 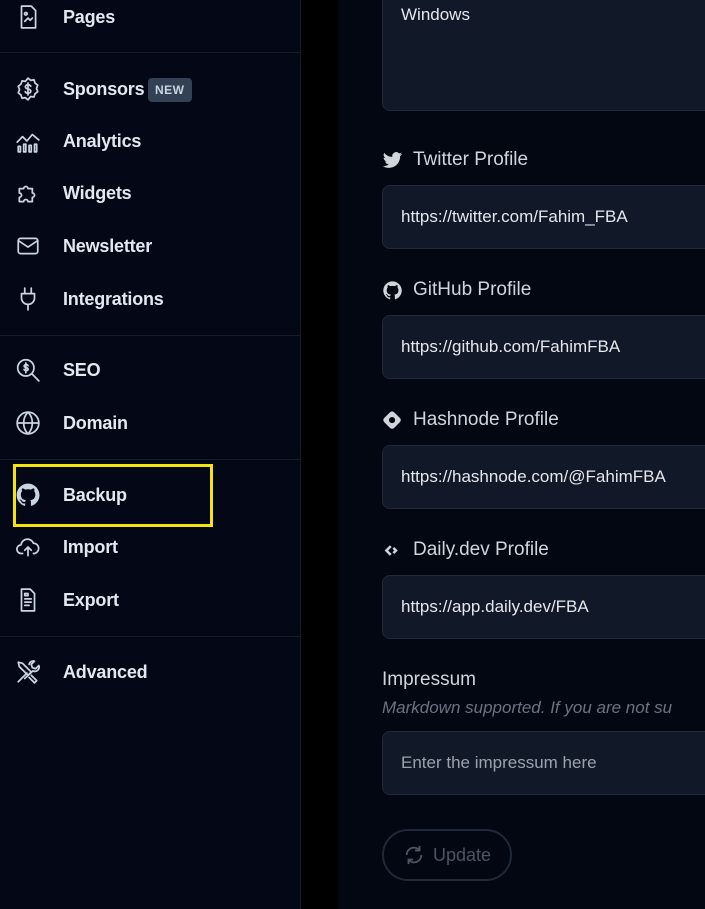 What do you see at coordinates (28, 547) in the screenshot?
I see `cloud-upload-icon` at bounding box center [28, 547].